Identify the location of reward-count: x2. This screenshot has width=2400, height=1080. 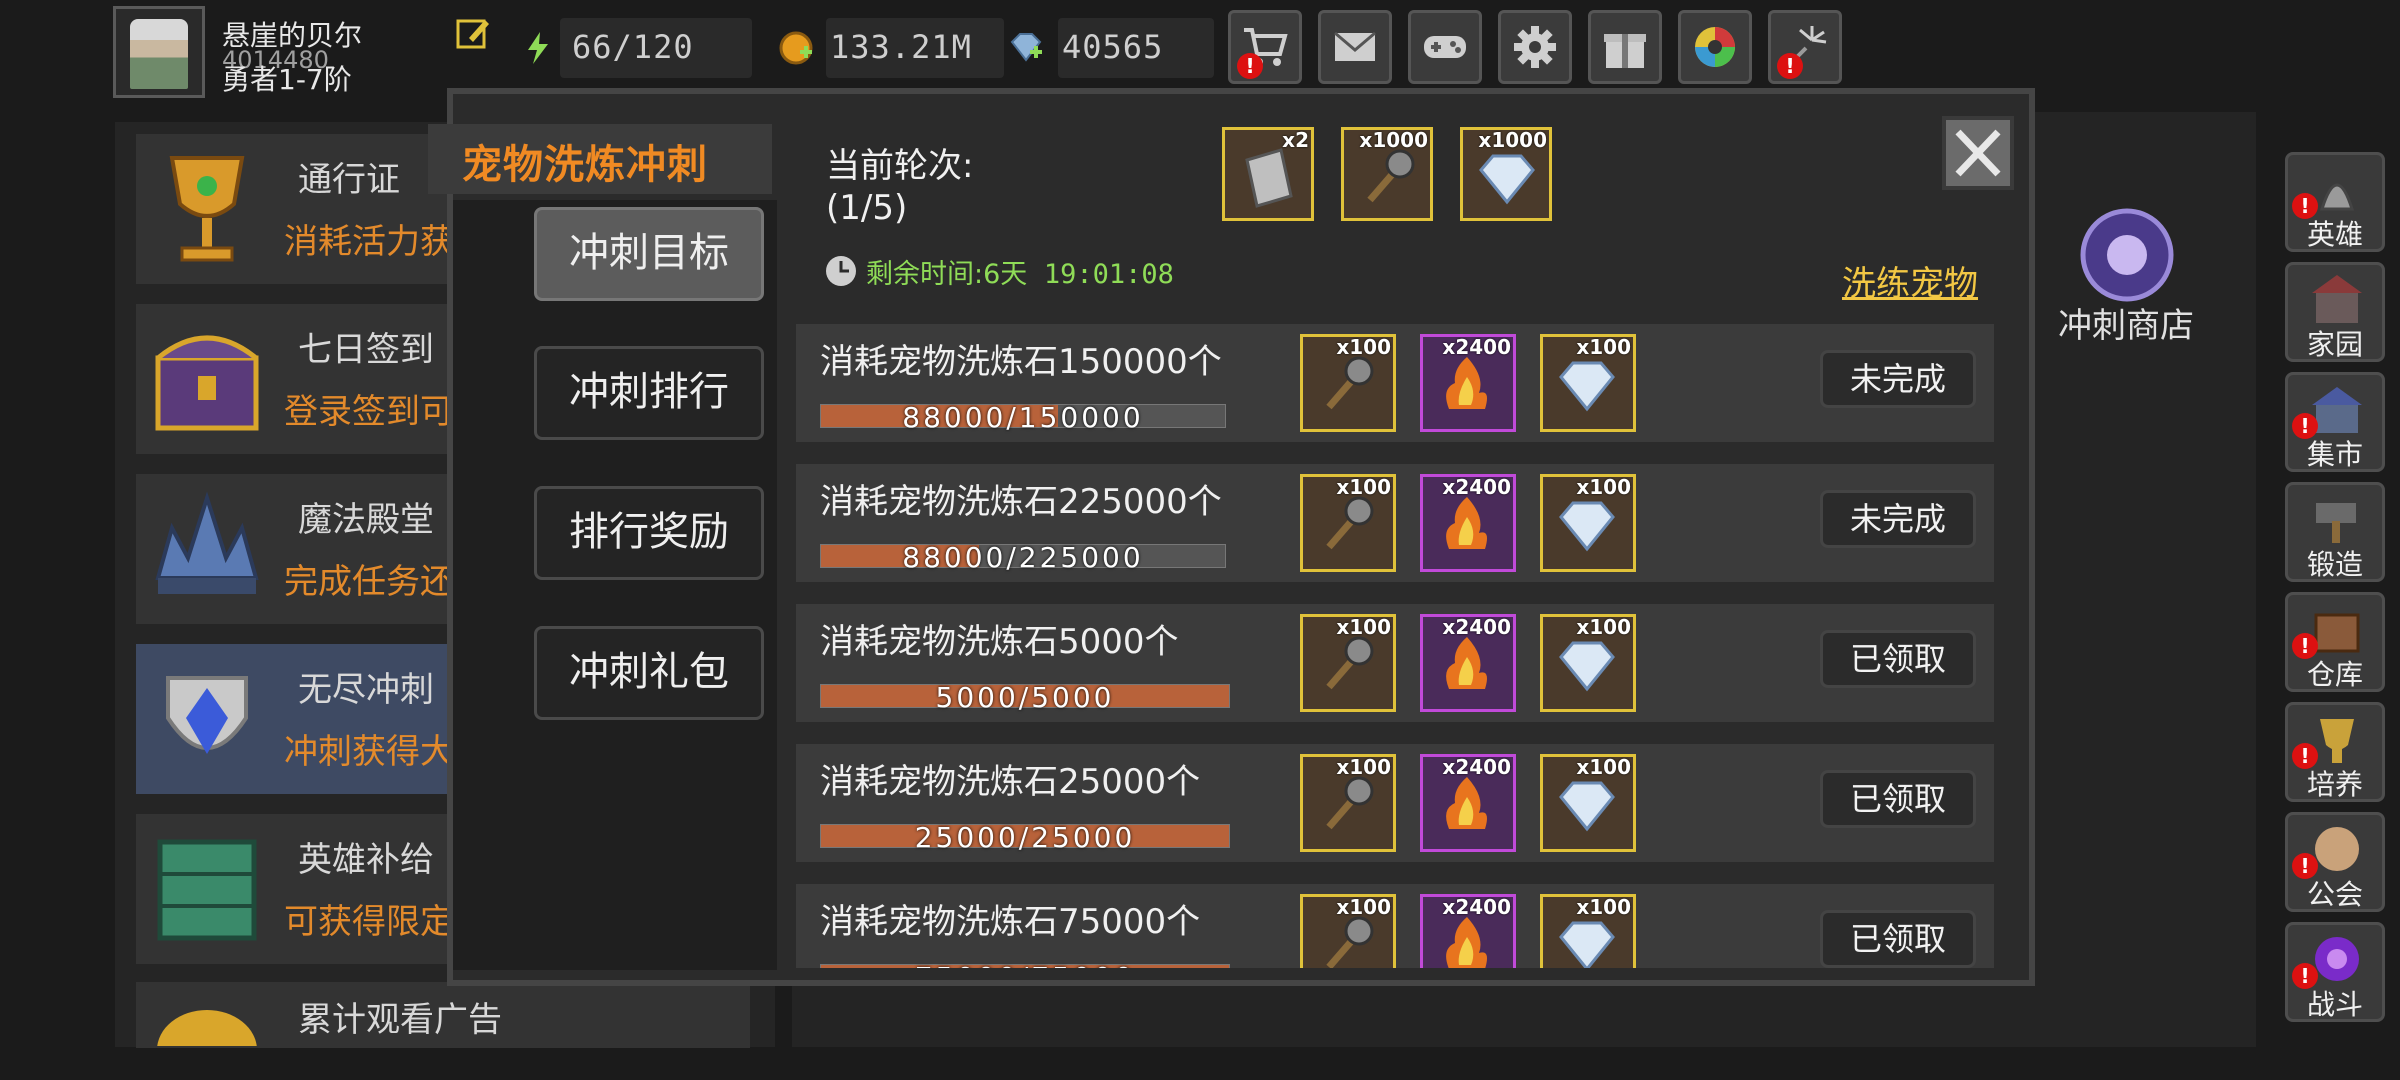
(1295, 140).